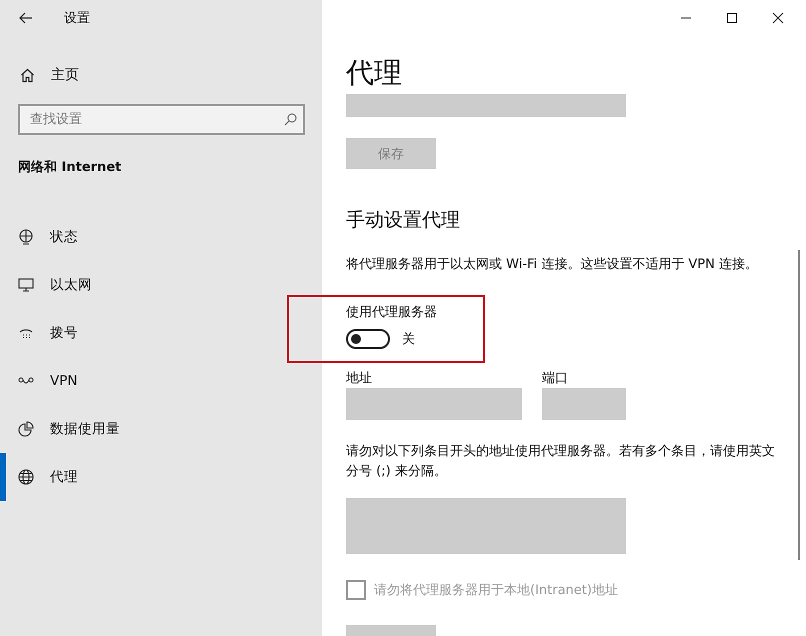 Image resolution: width=806 pixels, height=636 pixels. I want to click on close-icon, so click(778, 18).